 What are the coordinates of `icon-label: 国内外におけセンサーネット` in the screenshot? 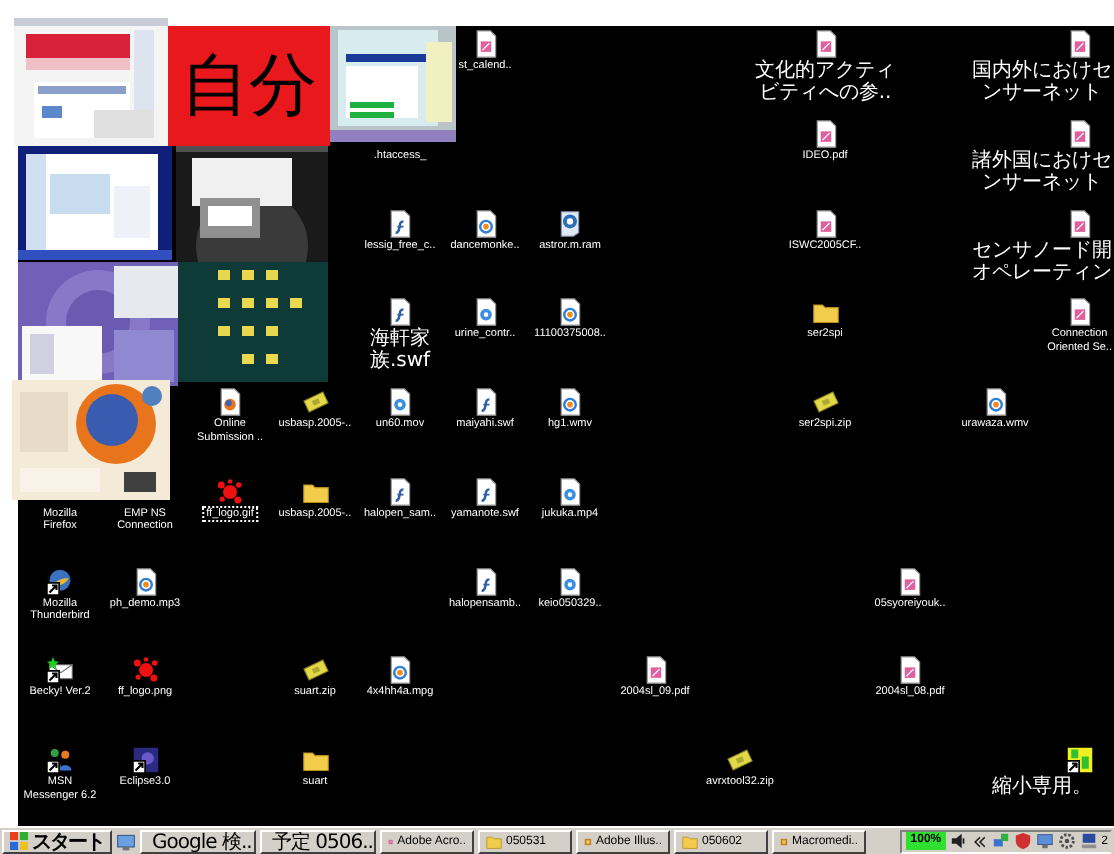 It's located at (1042, 82).